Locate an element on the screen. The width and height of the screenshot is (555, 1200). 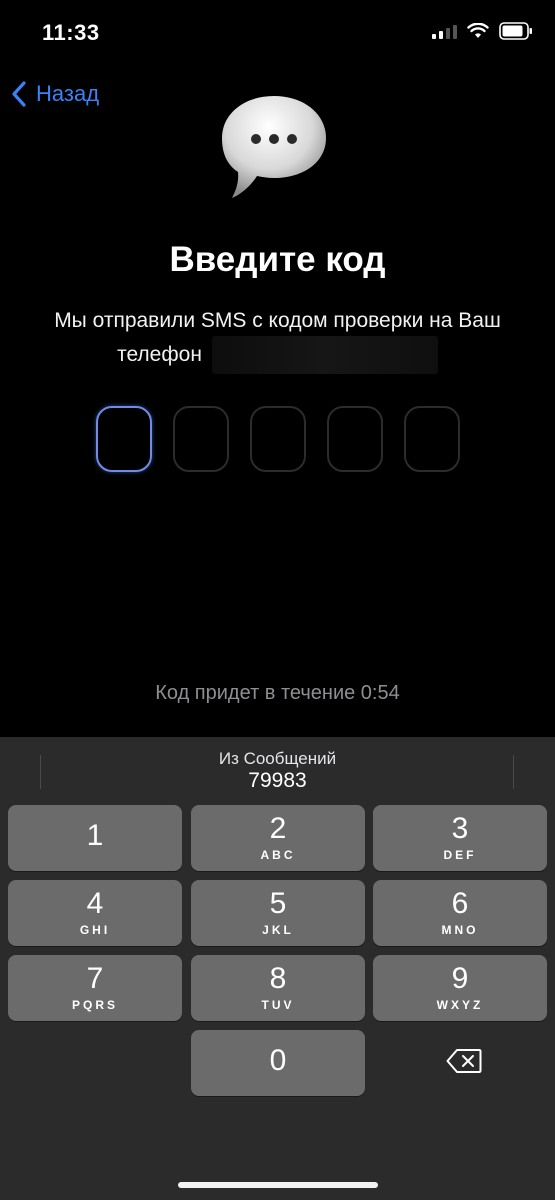
subtitle-line-2: телефон is located at coordinates (159, 354).